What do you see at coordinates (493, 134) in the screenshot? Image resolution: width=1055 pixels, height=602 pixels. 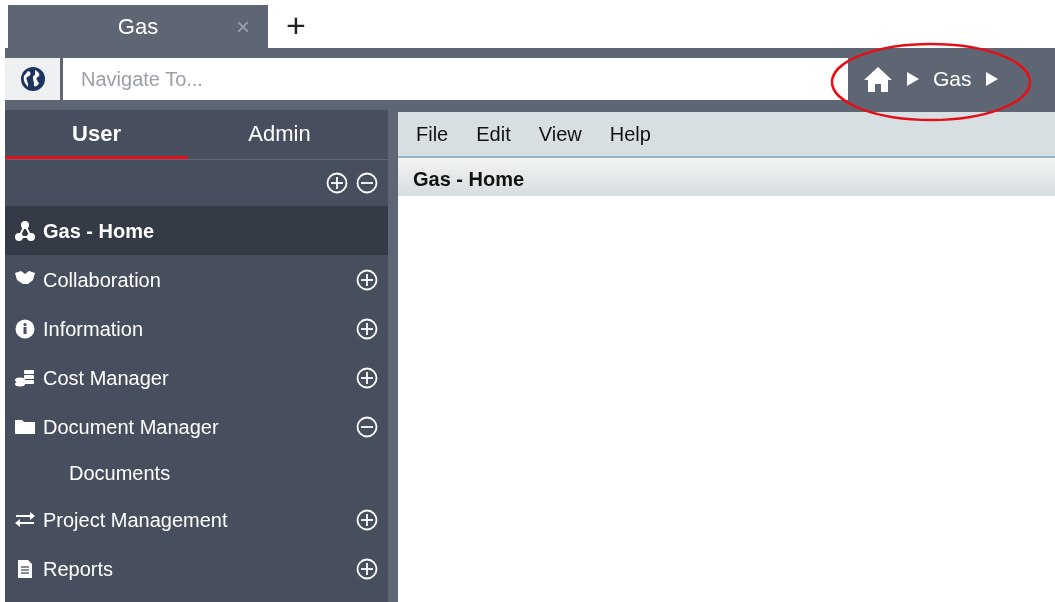 I see `menu-item: Edit` at bounding box center [493, 134].